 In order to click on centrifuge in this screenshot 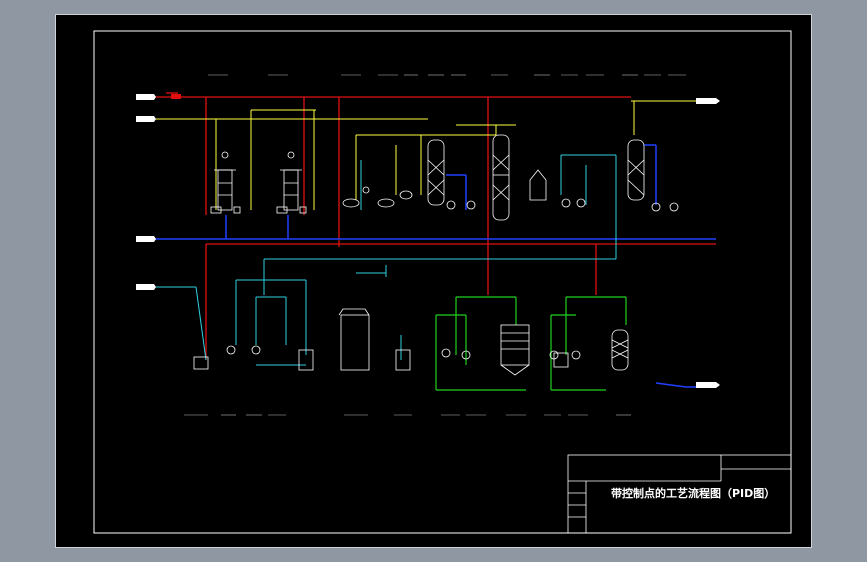, I will do `click(565, 359)`.